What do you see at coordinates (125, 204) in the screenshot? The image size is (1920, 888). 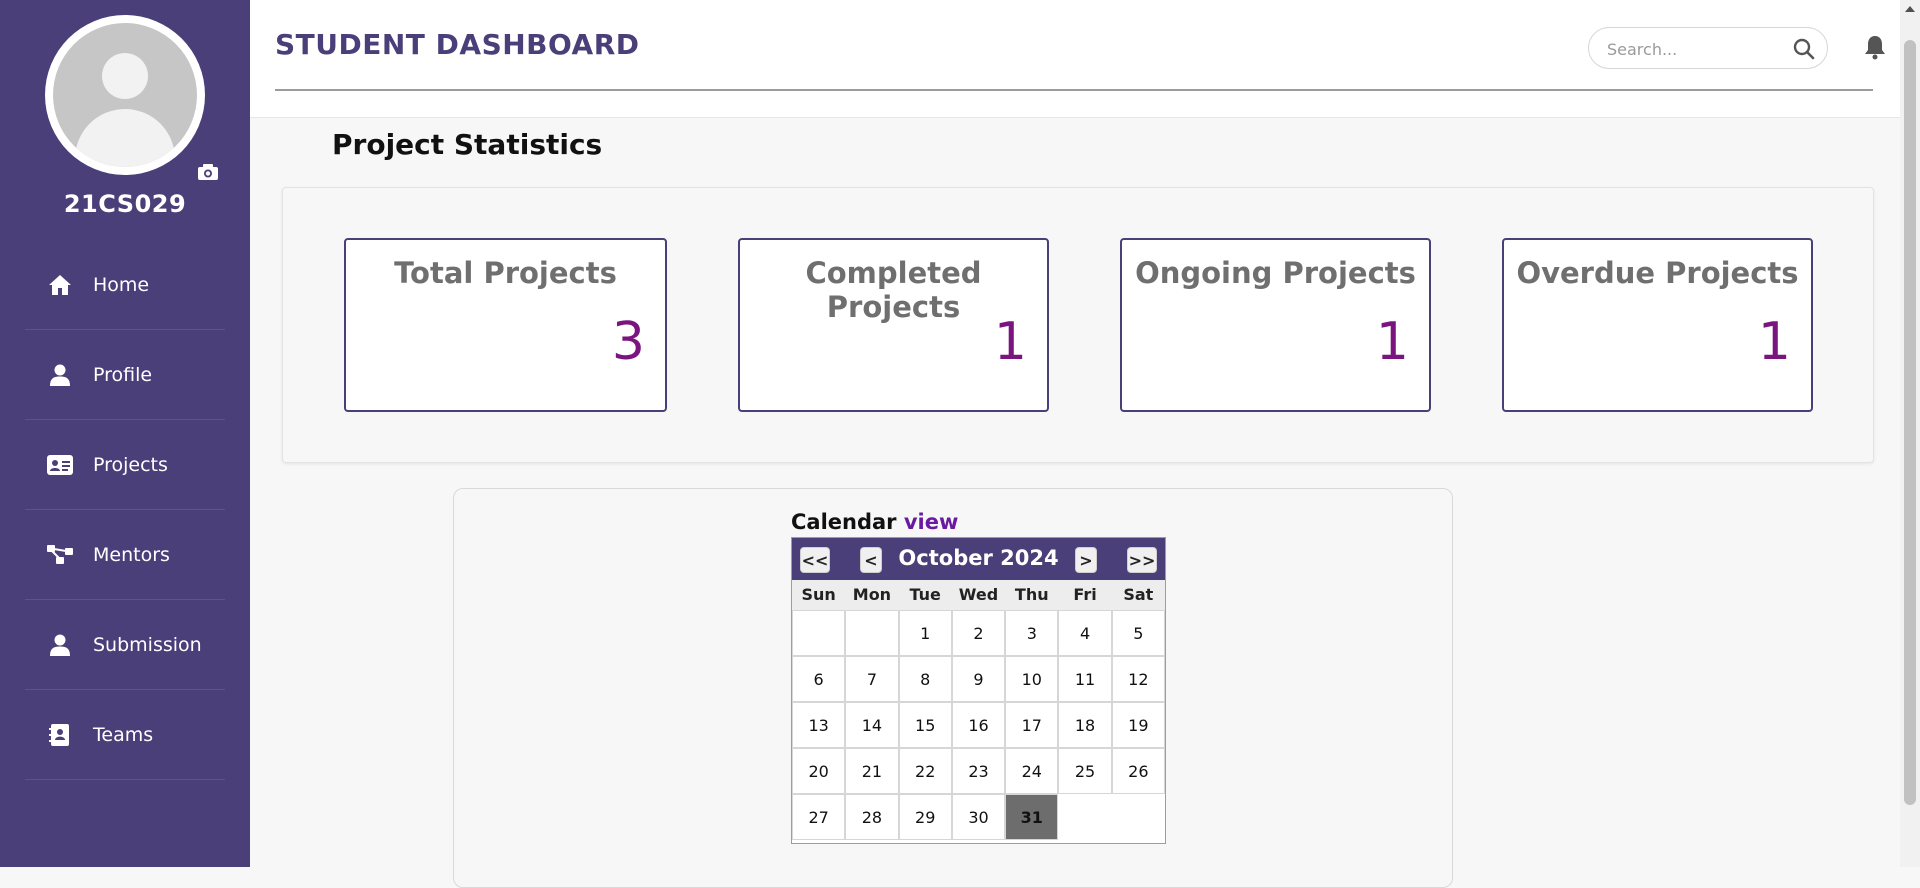 I see `user-id: 21CS029` at bounding box center [125, 204].